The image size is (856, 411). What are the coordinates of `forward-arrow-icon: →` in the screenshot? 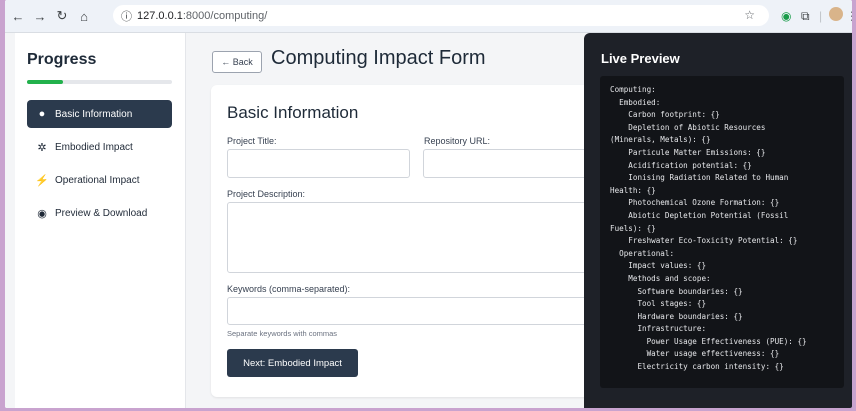 It's located at (40, 16).